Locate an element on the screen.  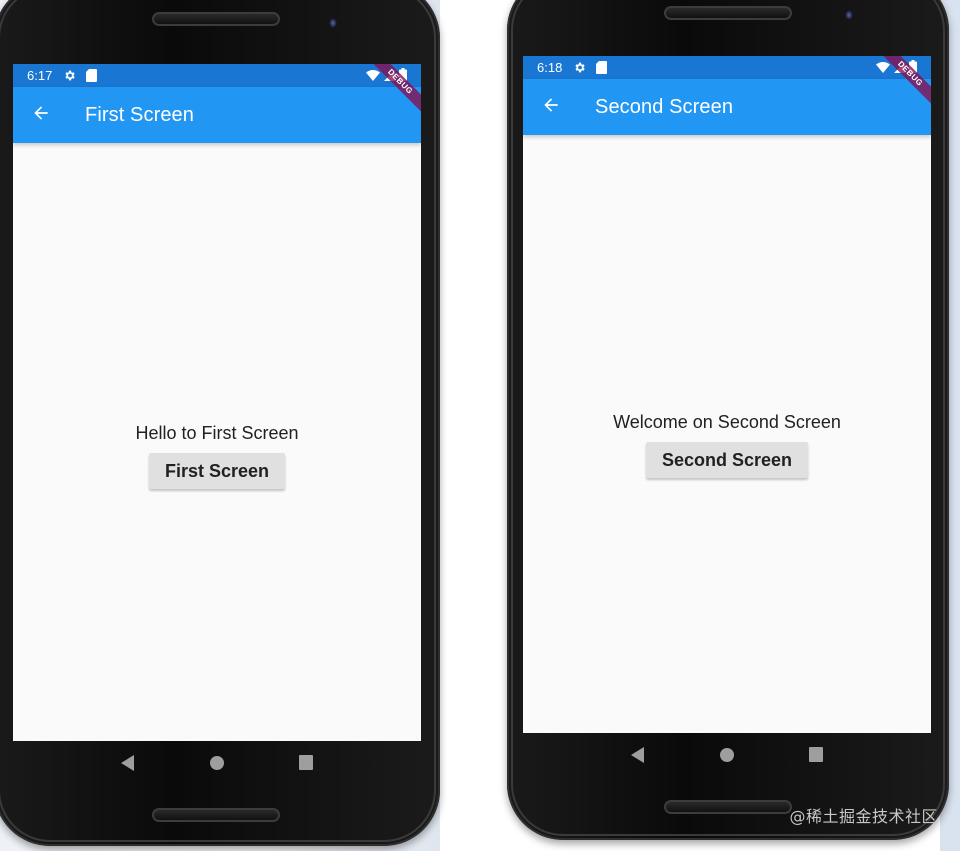
status-bar: 6:17 is located at coordinates (217, 75).